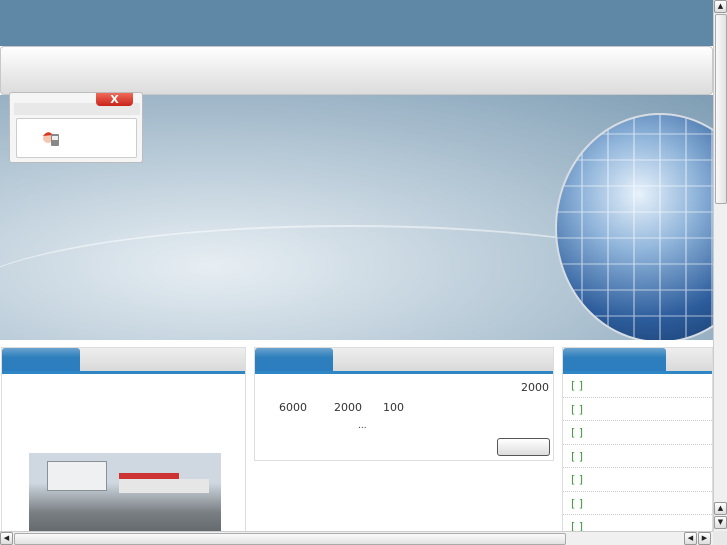 The image size is (727, 545). I want to click on horizontal-scroll-thumb, so click(290, 539).